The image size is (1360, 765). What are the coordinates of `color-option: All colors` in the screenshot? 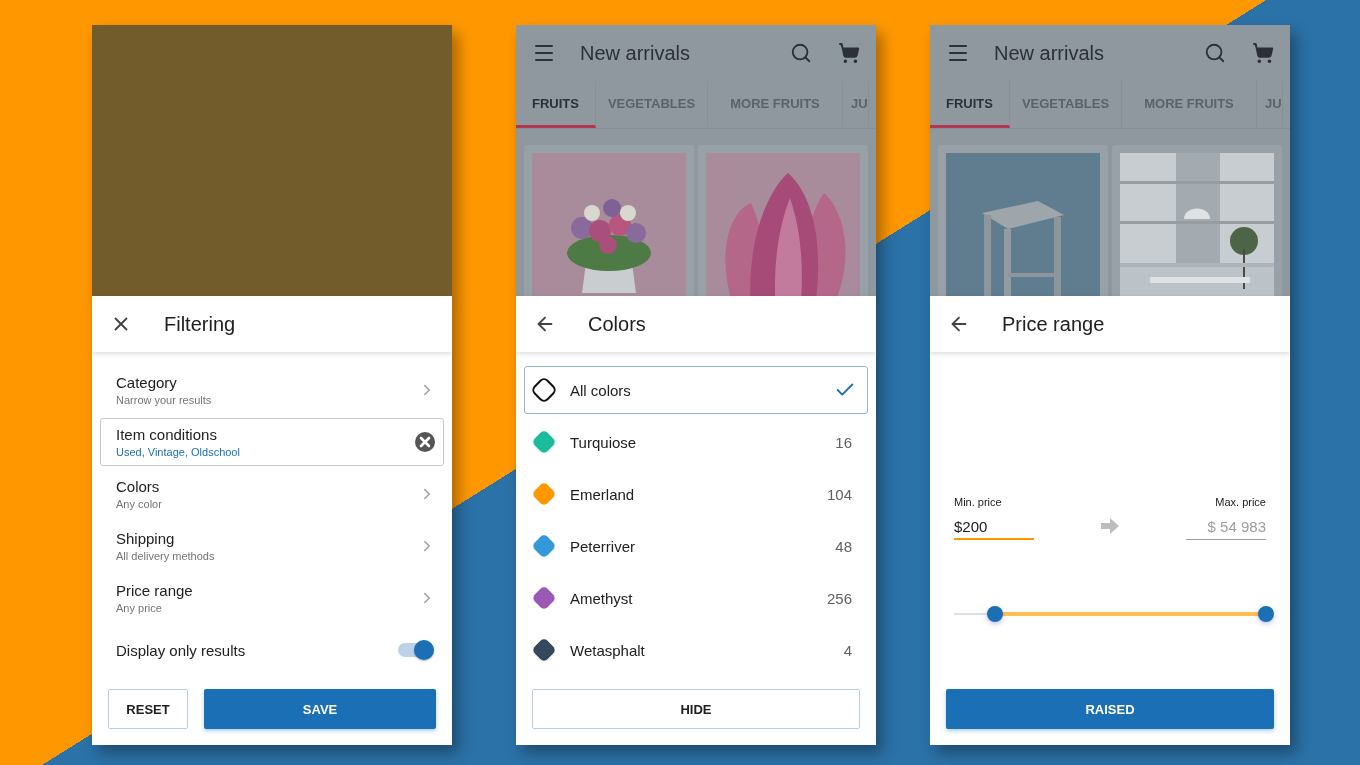 It's located at (696, 390).